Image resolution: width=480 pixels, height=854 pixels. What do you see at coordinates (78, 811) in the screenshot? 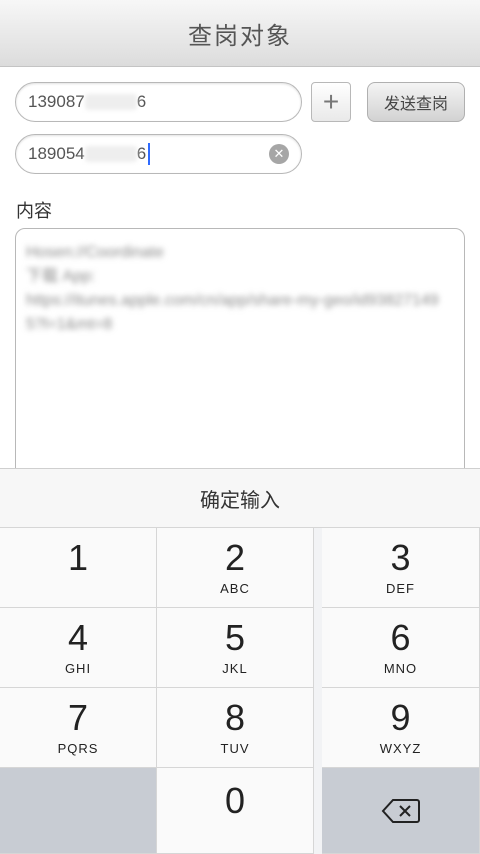
I see `blank-key` at bounding box center [78, 811].